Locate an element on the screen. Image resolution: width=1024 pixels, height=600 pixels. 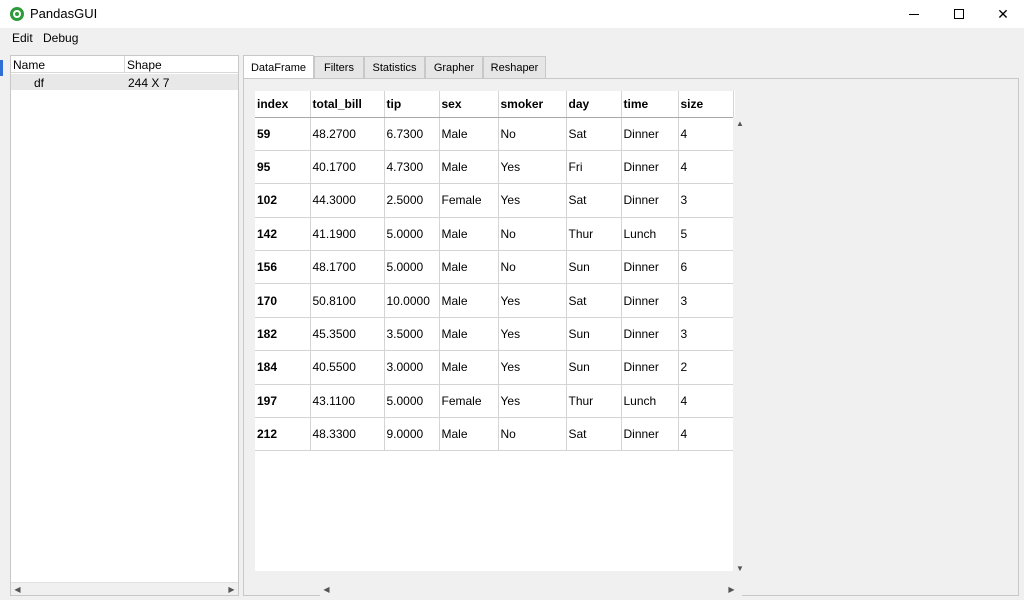
table-row: 170 50.8100 10.0000 Male Yes Sat Dinner 3 is located at coordinates (494, 300).